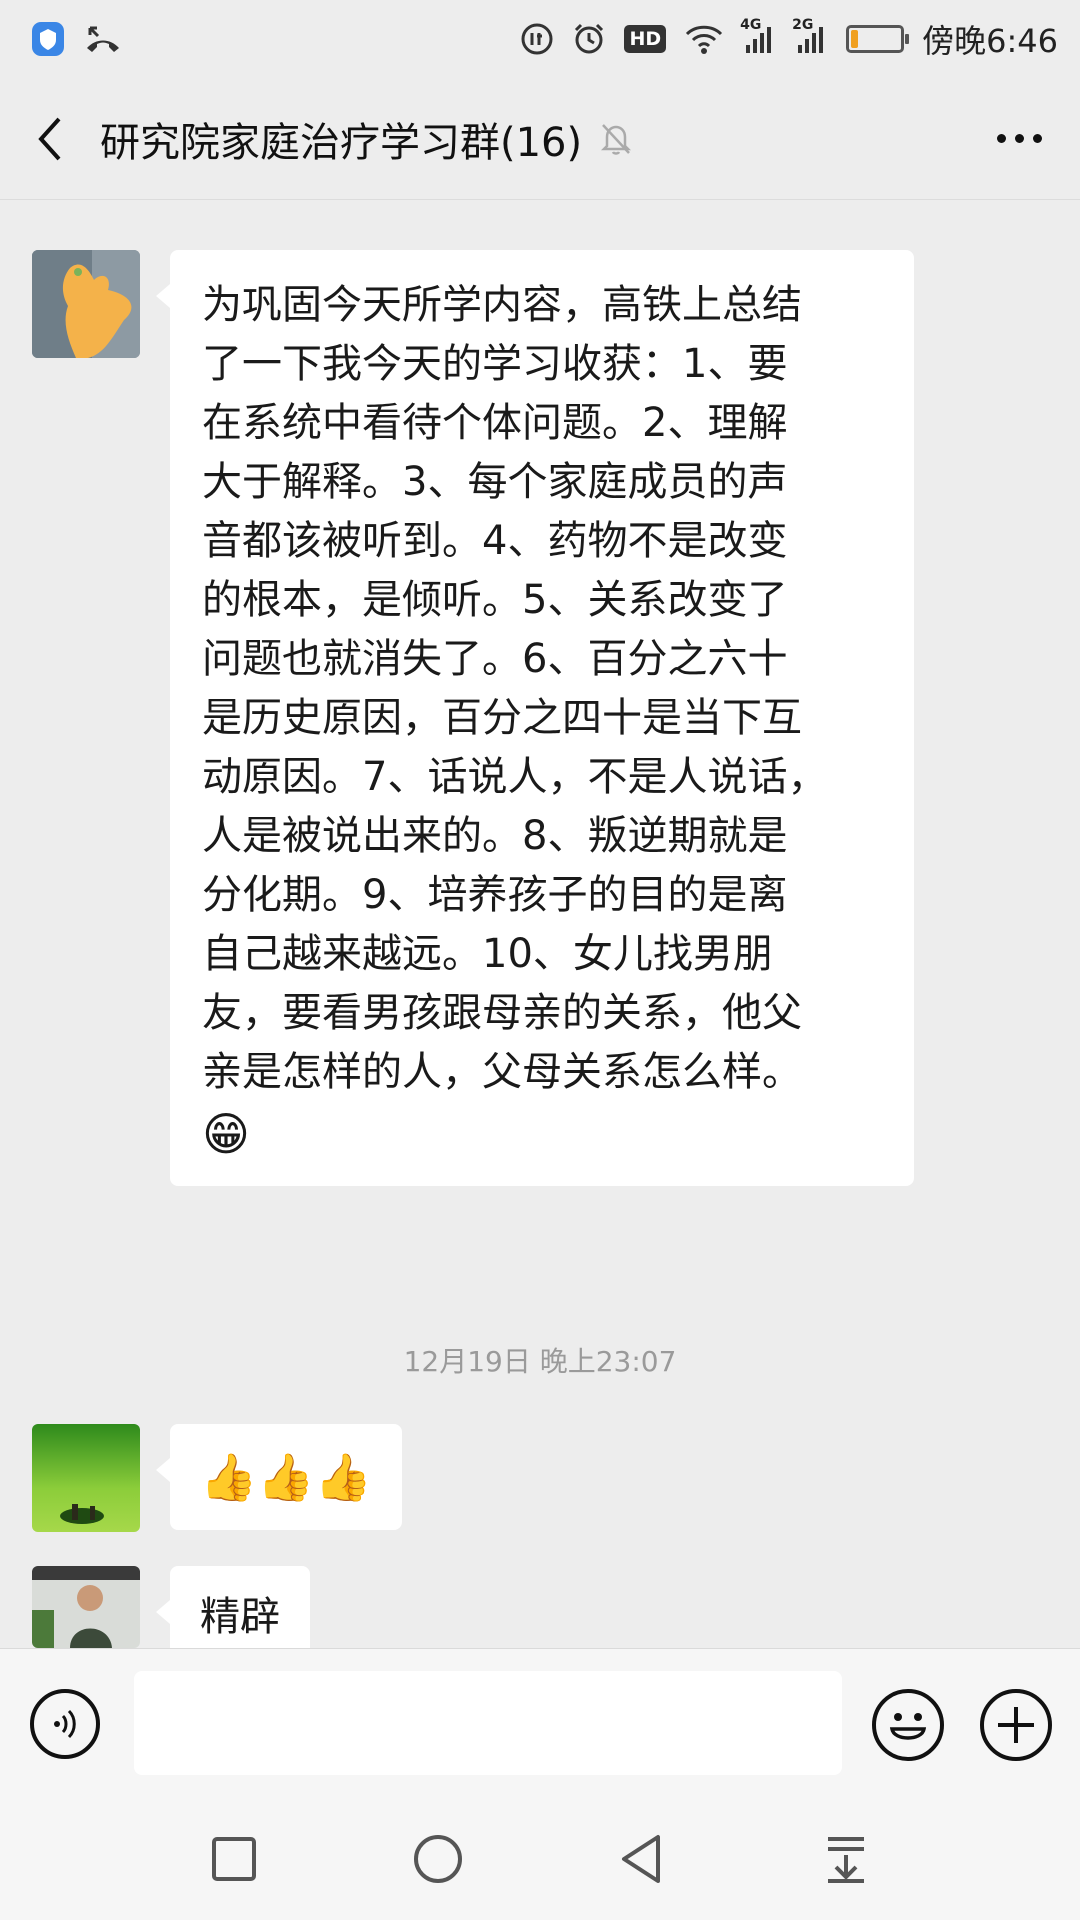 This screenshot has height=1920, width=1080. I want to click on more-horizontal-icon, so click(1001, 138).